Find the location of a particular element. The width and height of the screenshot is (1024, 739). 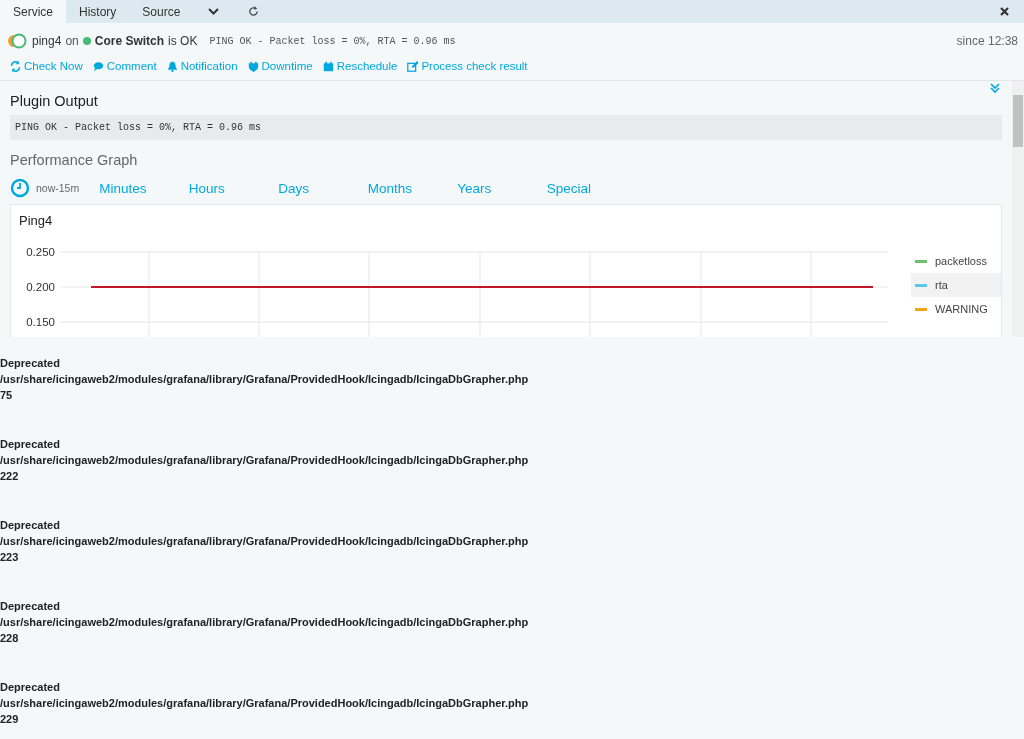

edit-icon is located at coordinates (413, 66).